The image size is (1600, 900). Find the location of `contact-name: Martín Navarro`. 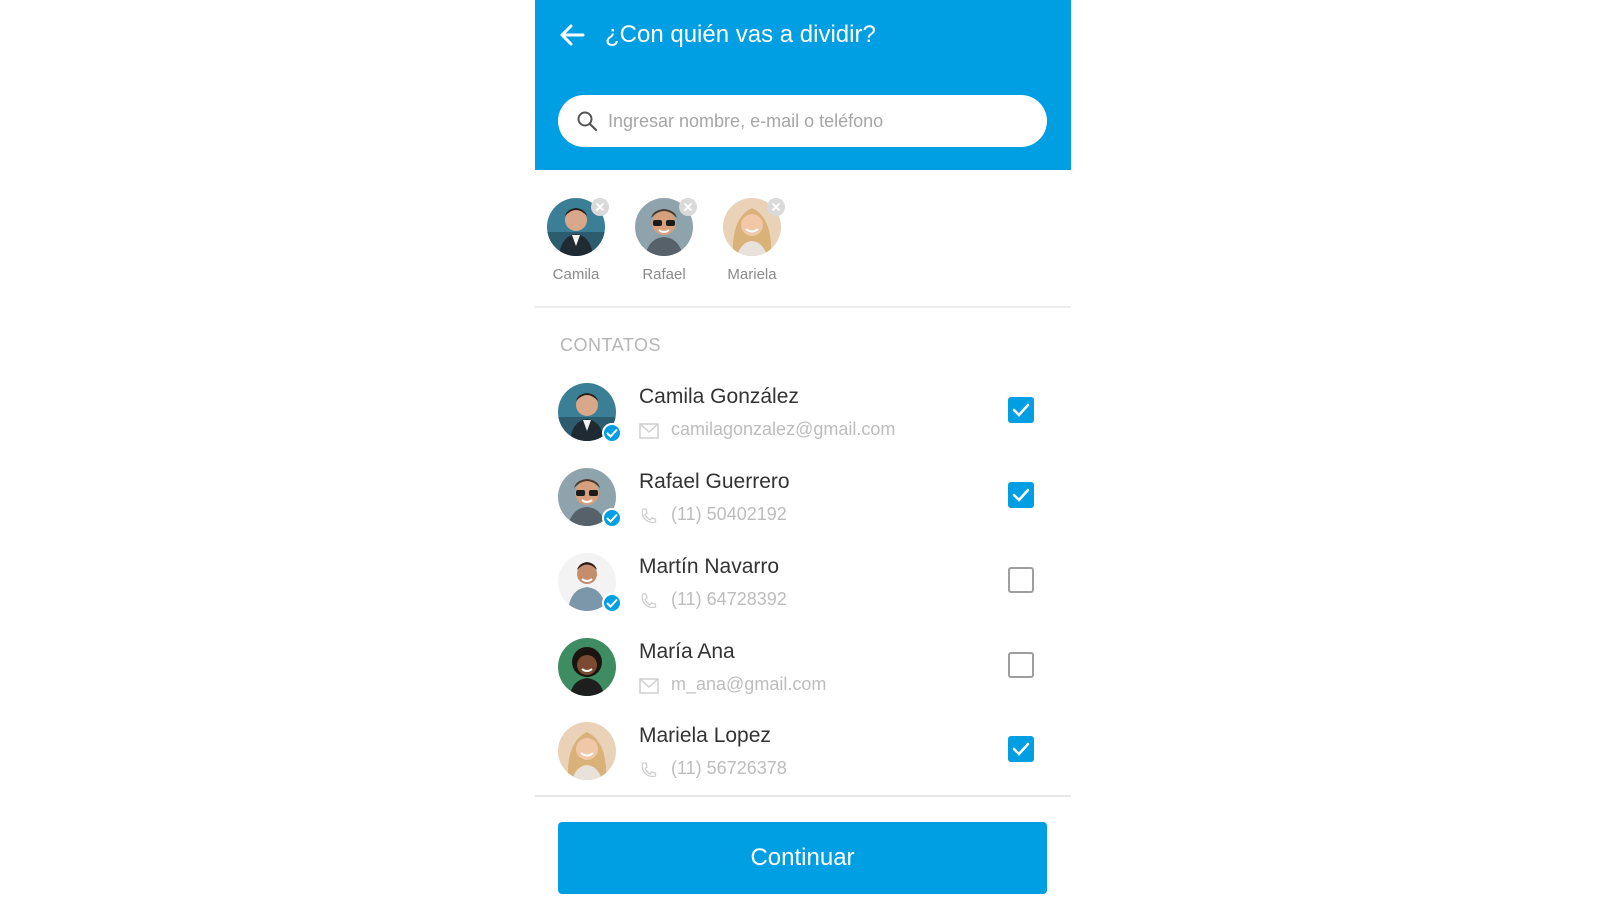

contact-name: Martín Navarro is located at coordinates (709, 566).